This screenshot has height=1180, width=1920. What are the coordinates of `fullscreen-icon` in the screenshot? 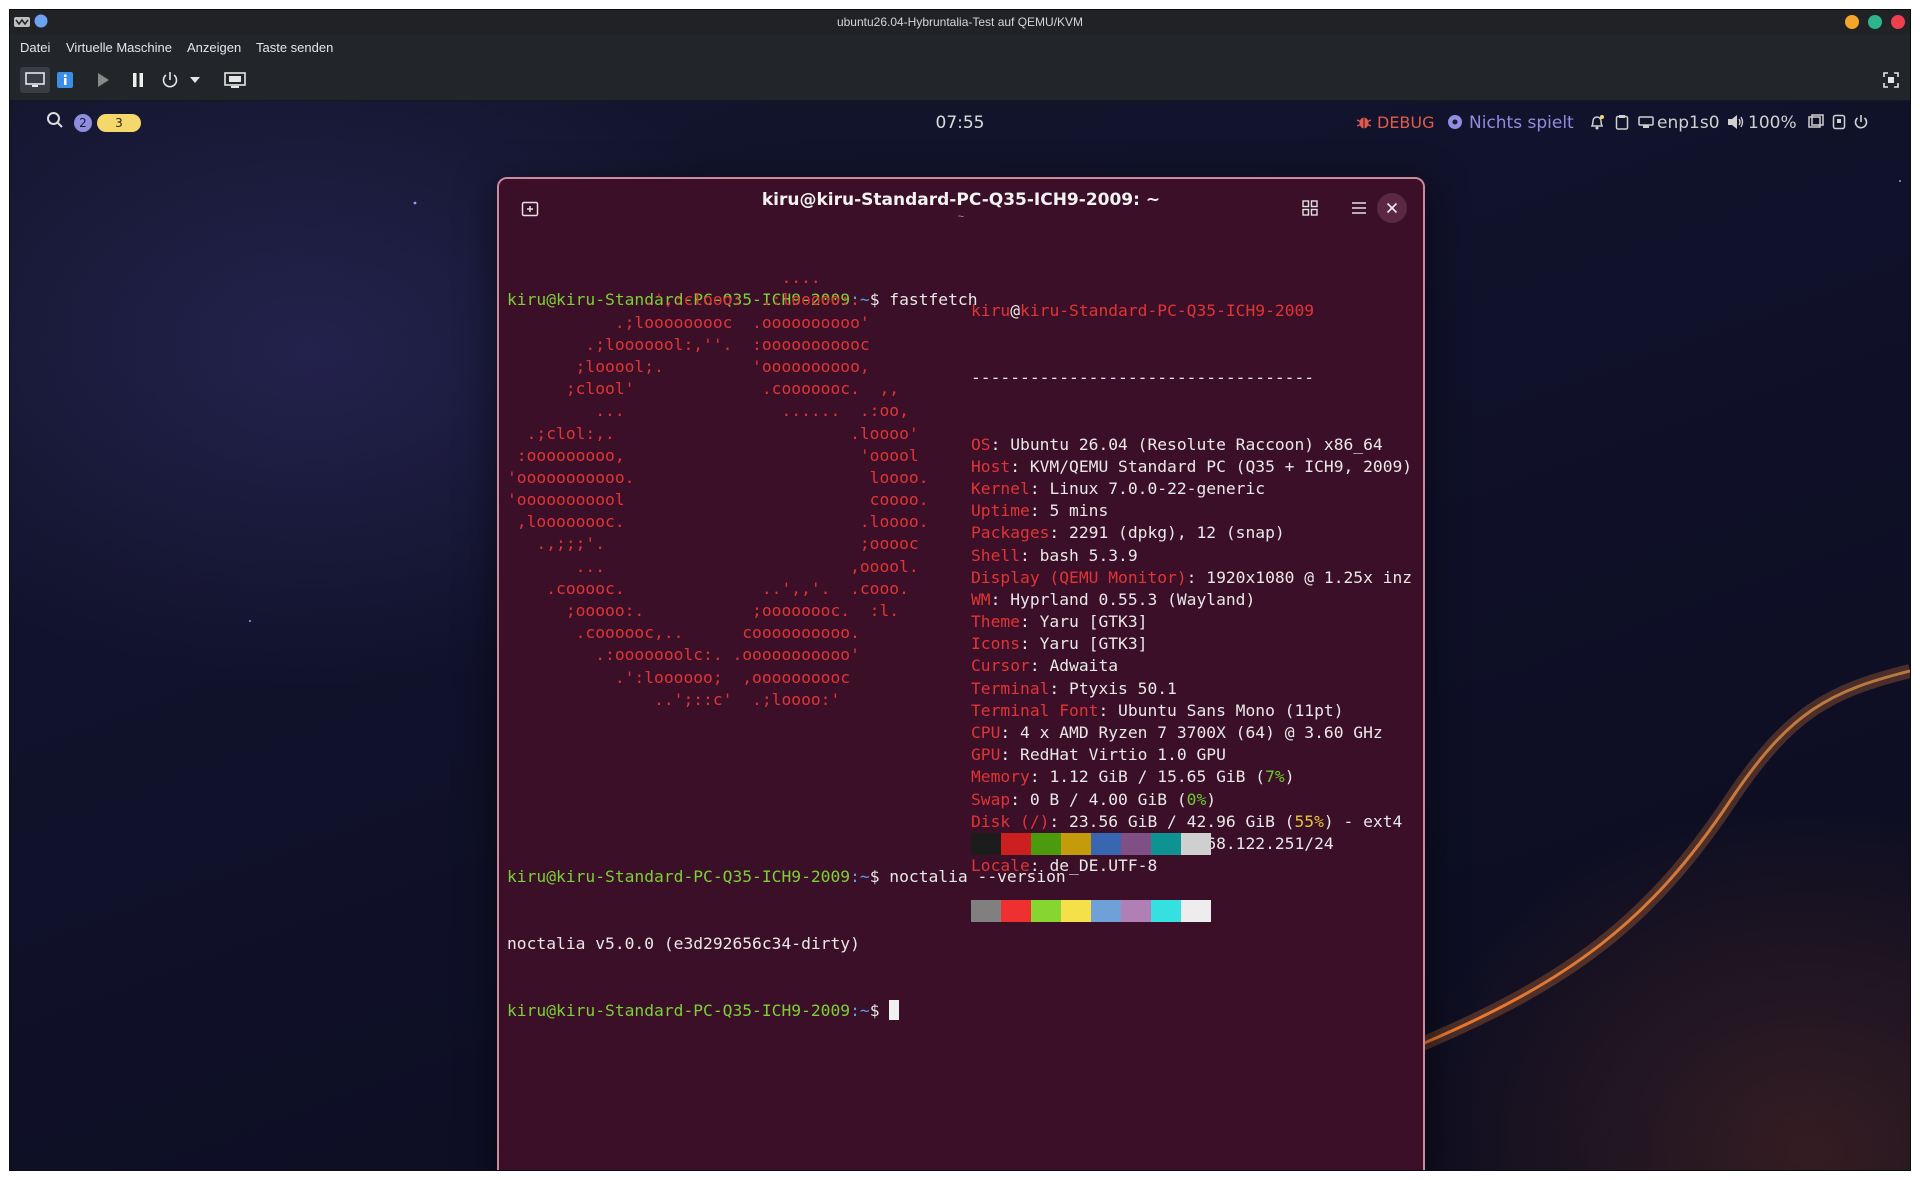 It's located at (1891, 80).